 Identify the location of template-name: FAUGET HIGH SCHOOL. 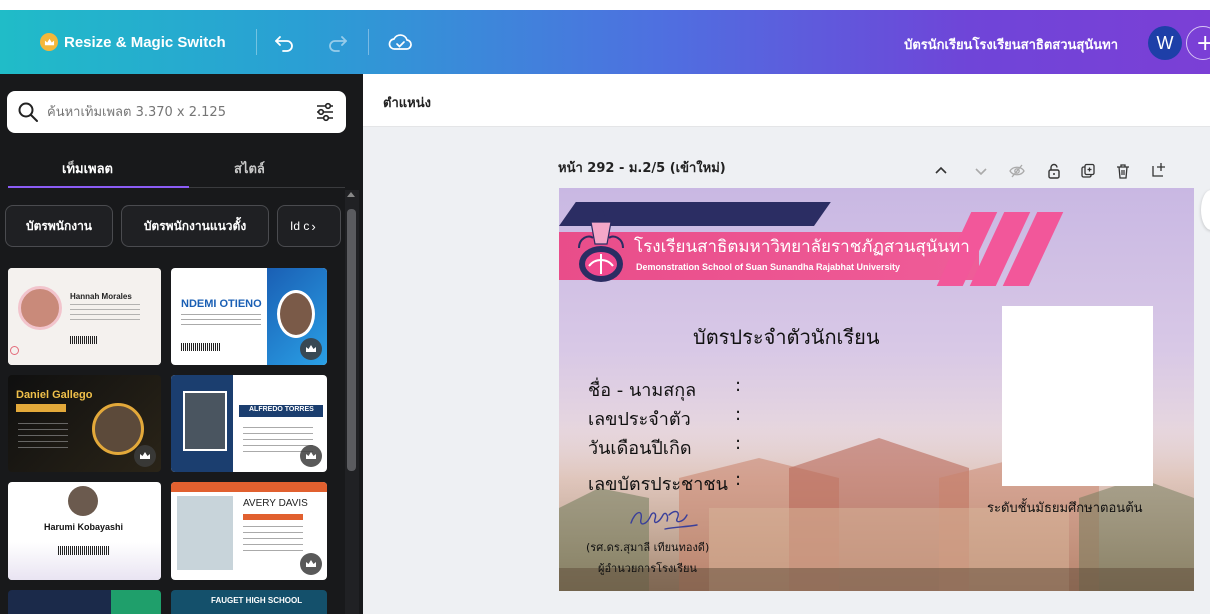
(257, 600).